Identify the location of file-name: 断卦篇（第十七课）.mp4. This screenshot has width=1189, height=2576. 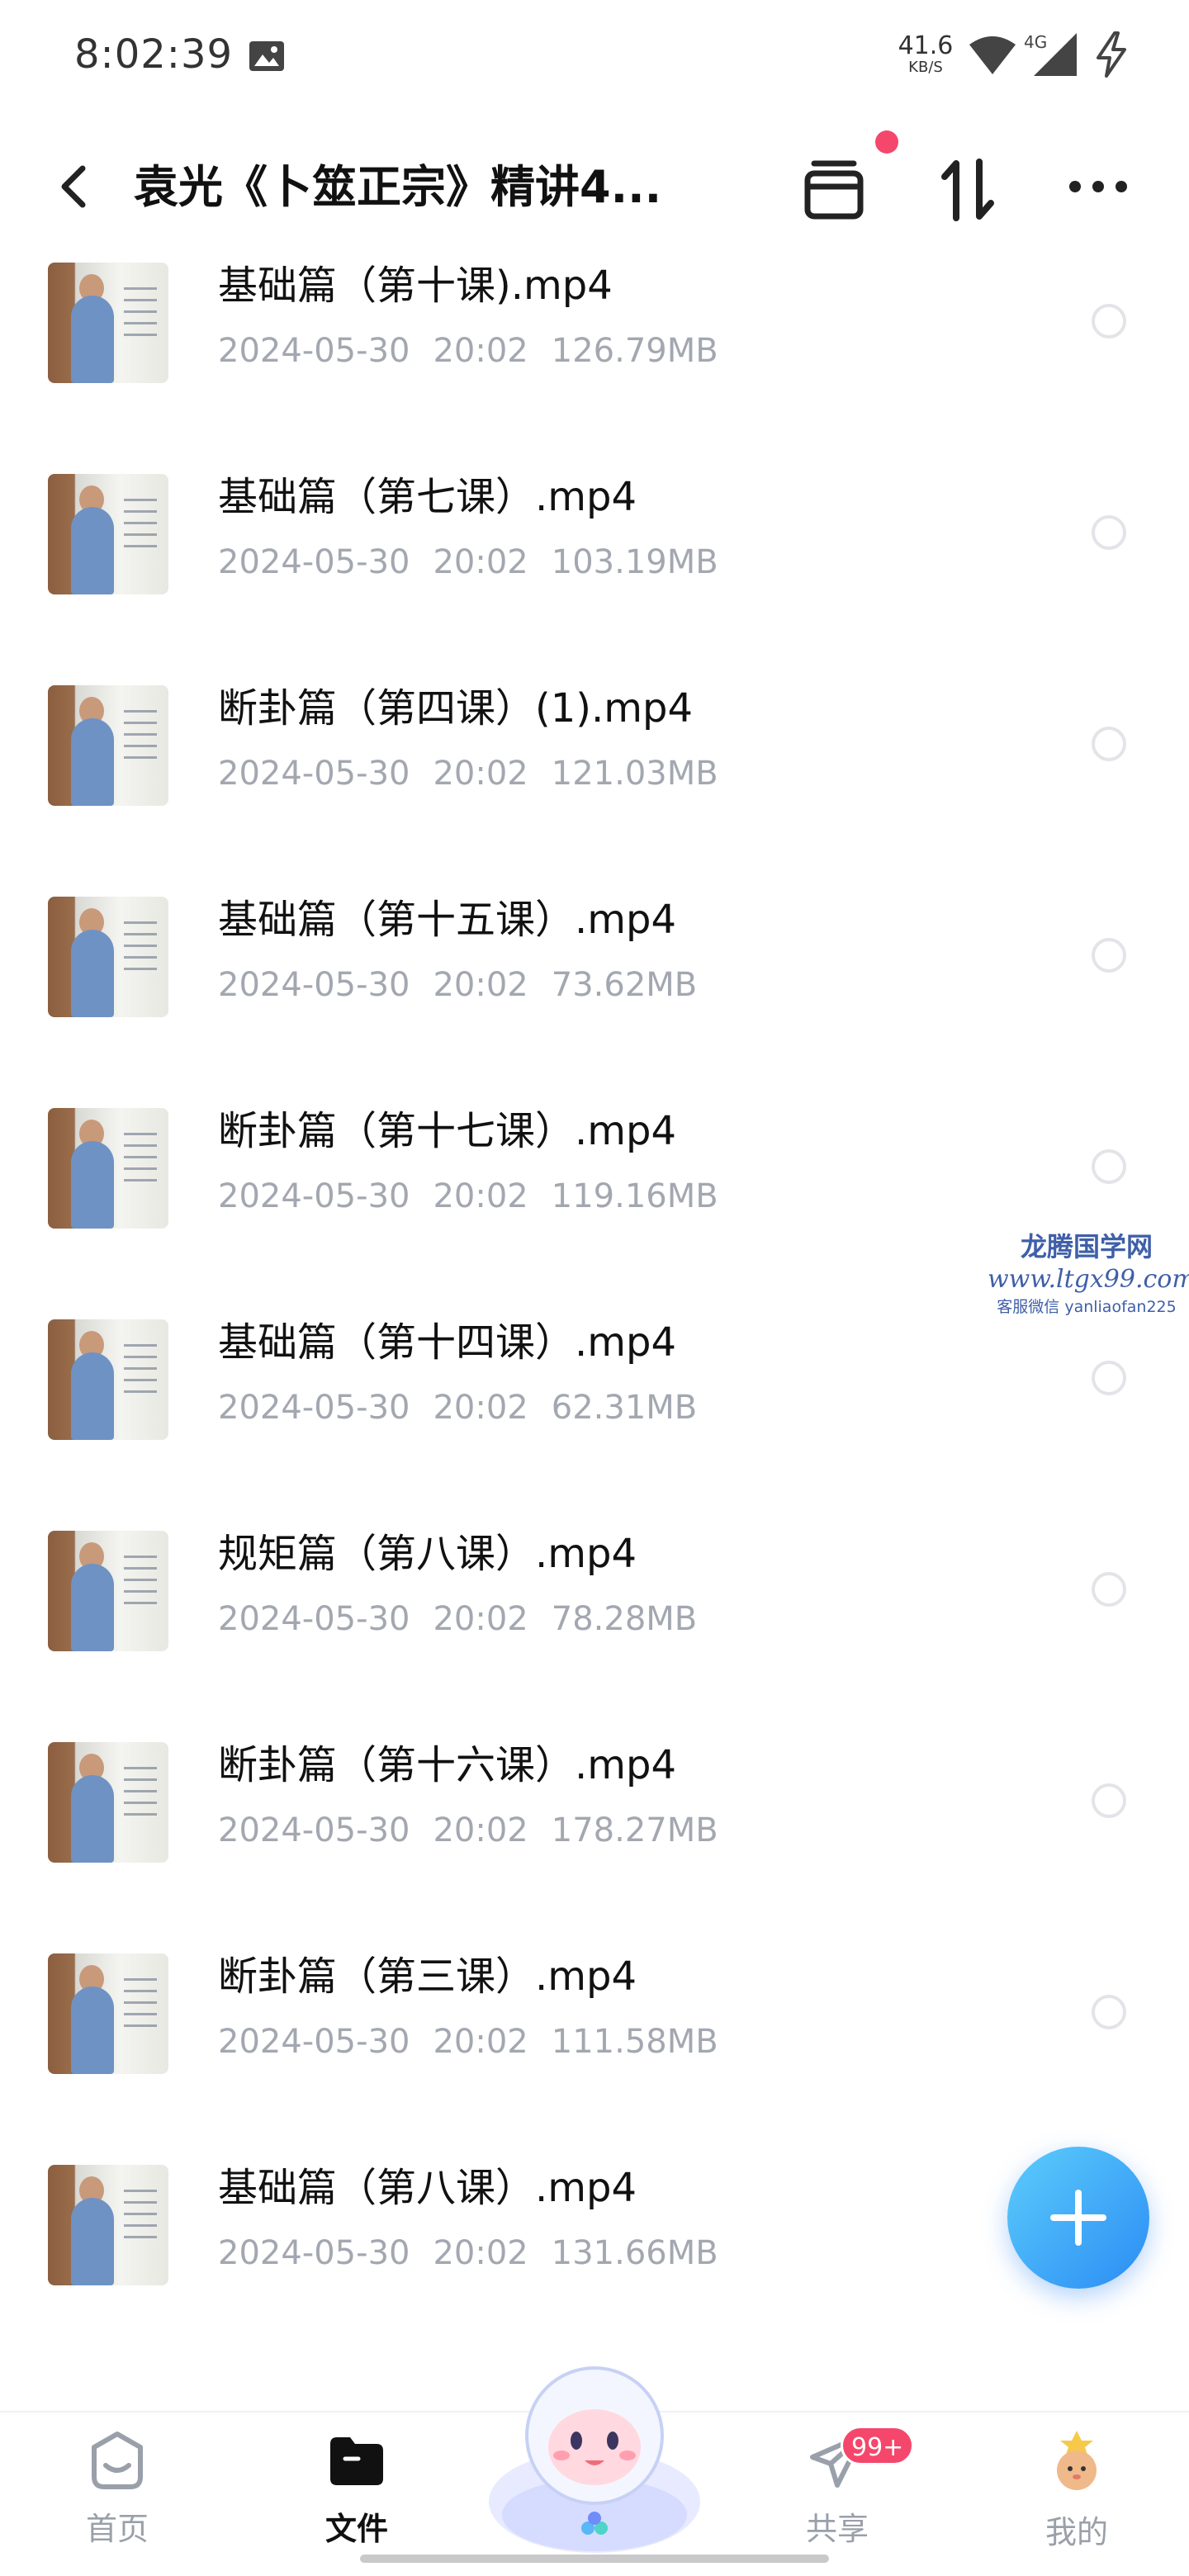
(447, 1131).